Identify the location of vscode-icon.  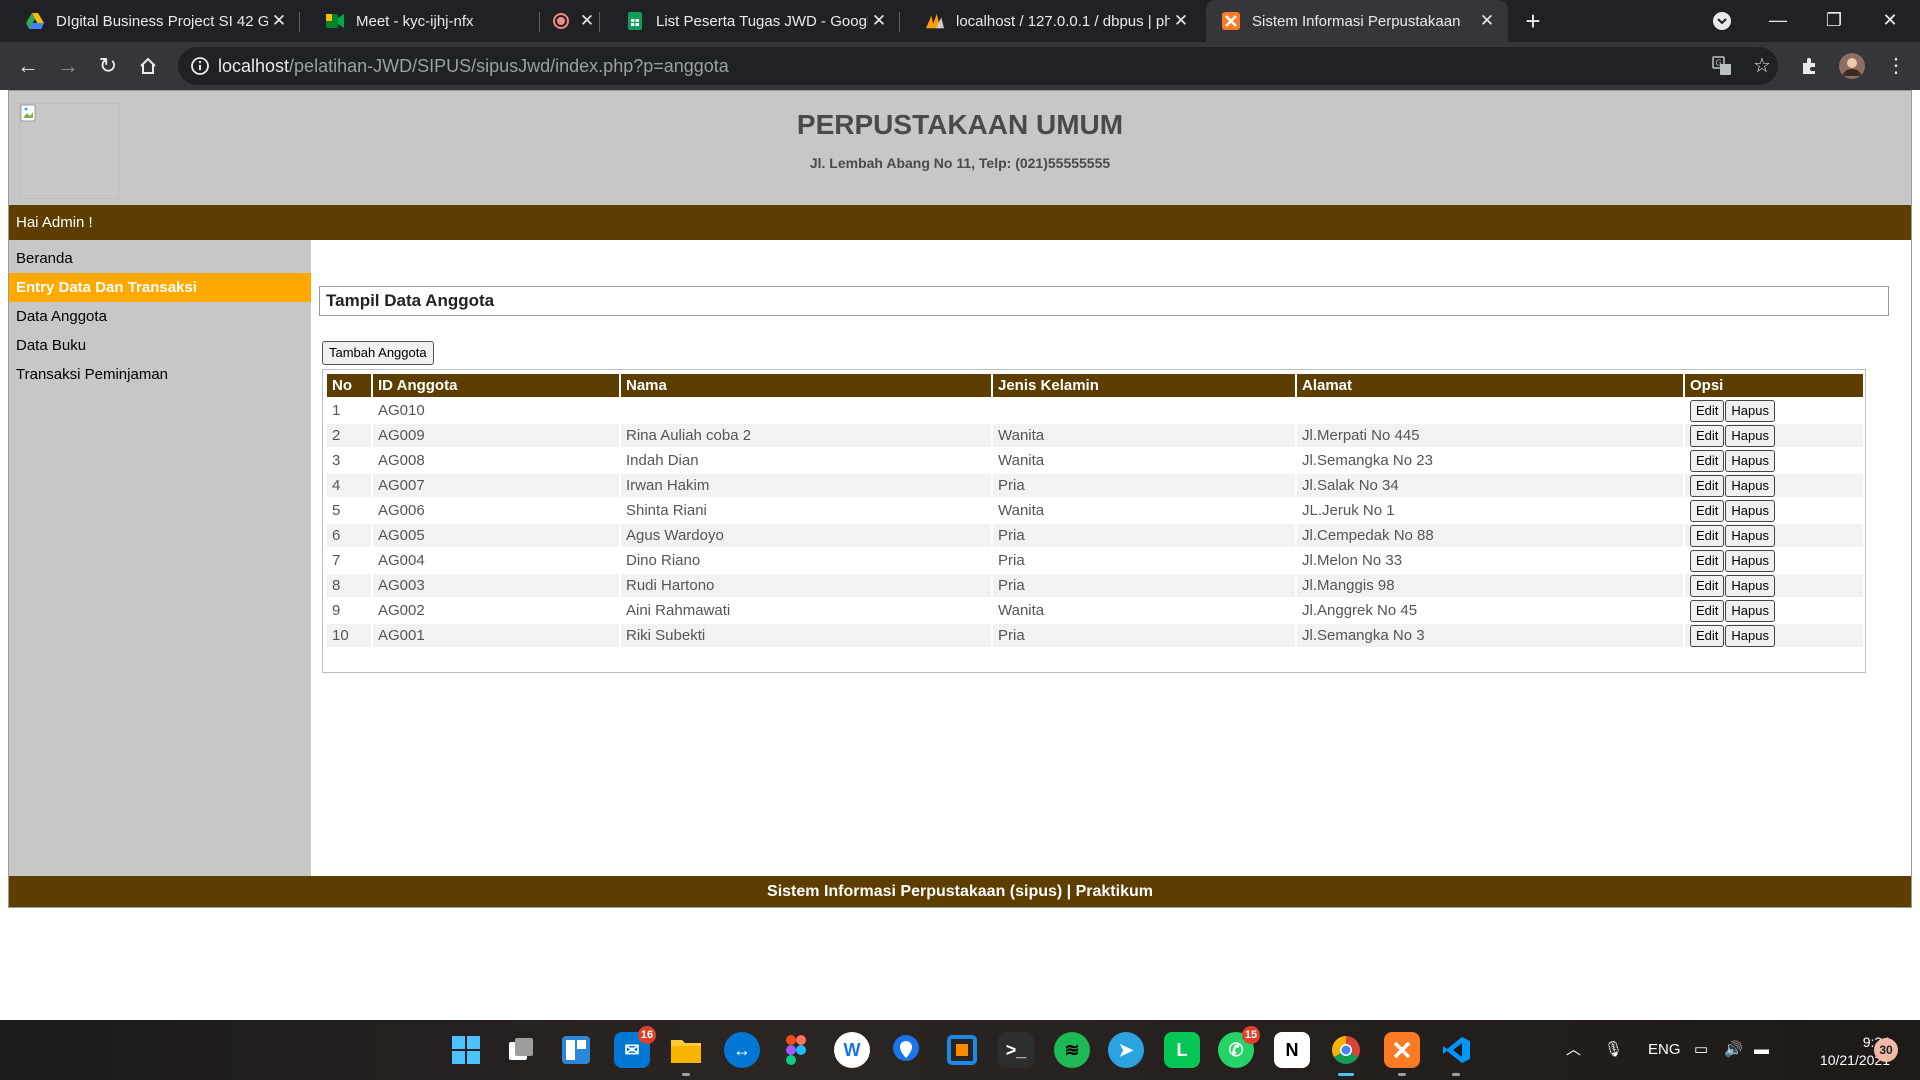
(1456, 1054).